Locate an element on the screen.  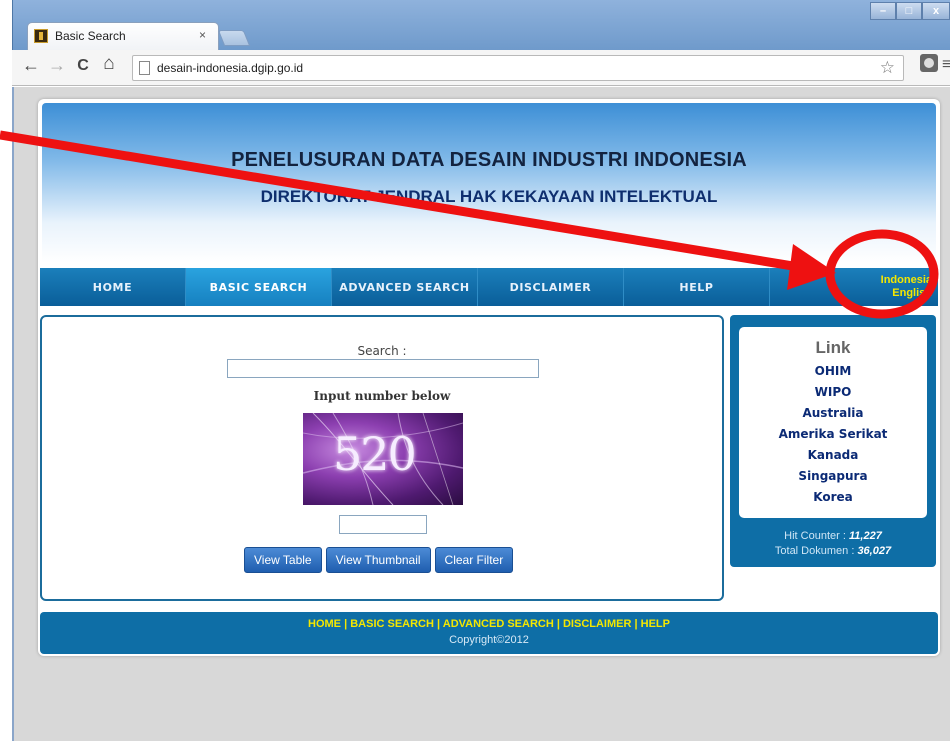
total-dokumen-label: Total Dokumen : is located at coordinates (814, 551).